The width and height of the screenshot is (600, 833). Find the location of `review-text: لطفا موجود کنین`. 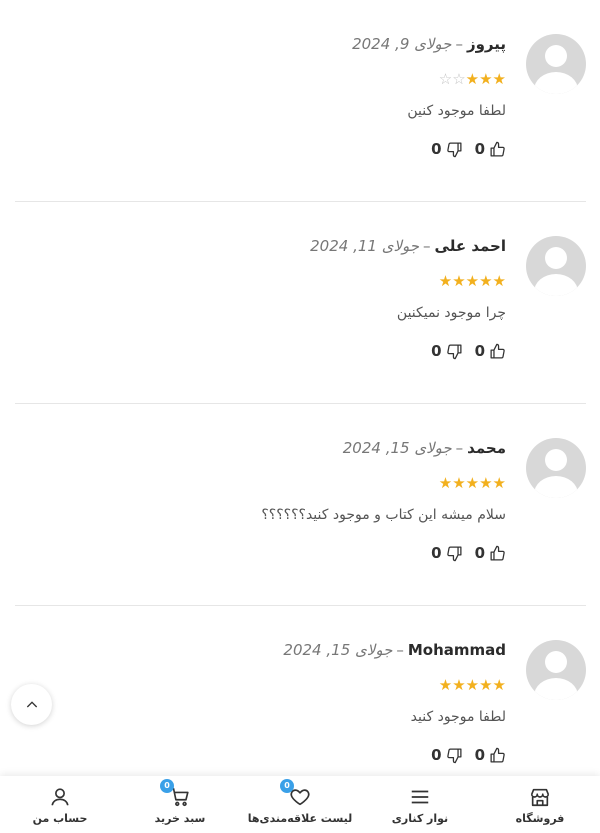

review-text: لطفا موجود کنین is located at coordinates (456, 111).